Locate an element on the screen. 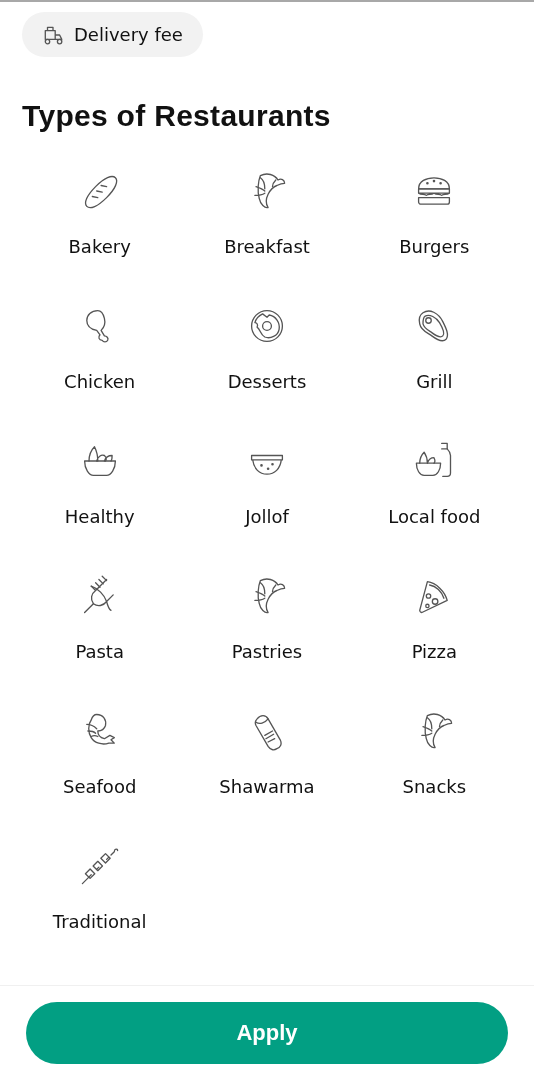 The width and height of the screenshot is (534, 1080). scooter-icon is located at coordinates (53, 34).